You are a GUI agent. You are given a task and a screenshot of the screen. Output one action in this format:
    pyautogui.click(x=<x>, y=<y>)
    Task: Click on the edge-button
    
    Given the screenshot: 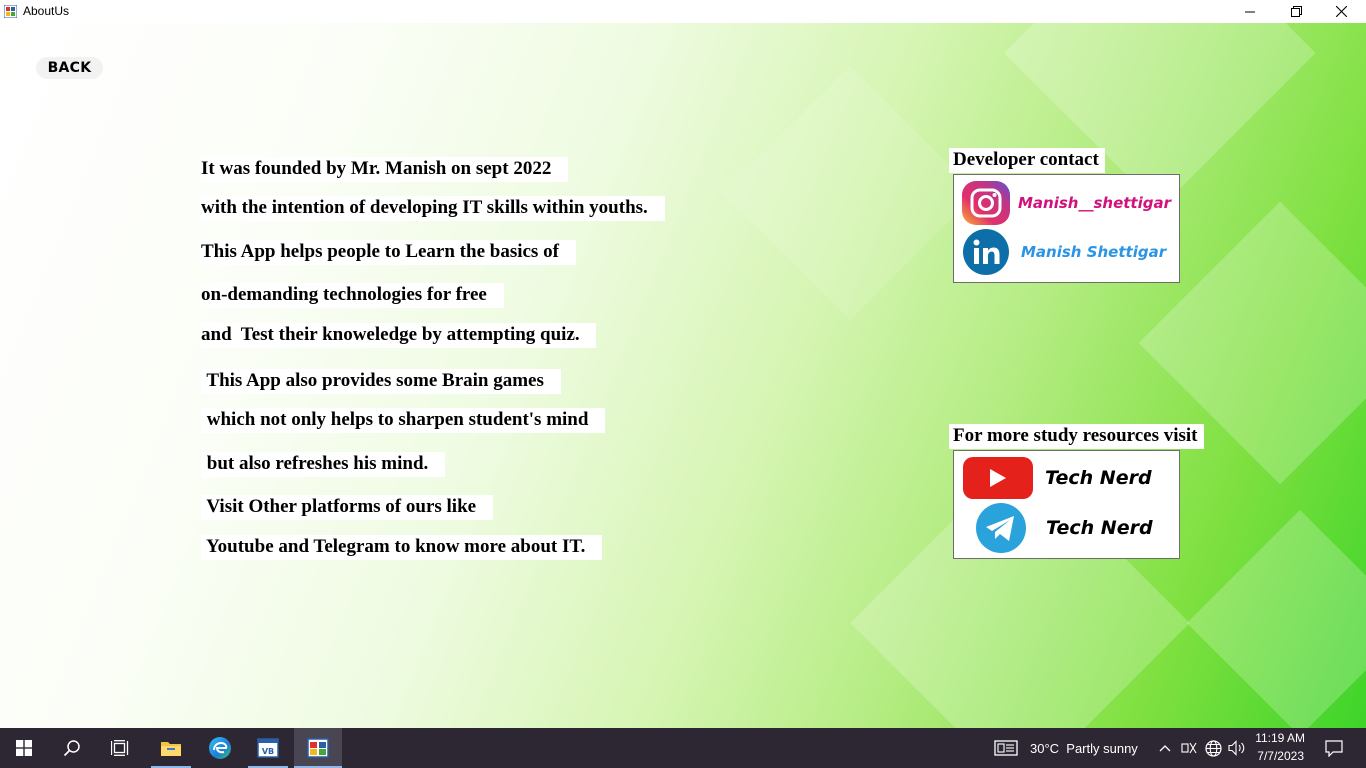 What is the action you would take?
    pyautogui.click(x=220, y=748)
    